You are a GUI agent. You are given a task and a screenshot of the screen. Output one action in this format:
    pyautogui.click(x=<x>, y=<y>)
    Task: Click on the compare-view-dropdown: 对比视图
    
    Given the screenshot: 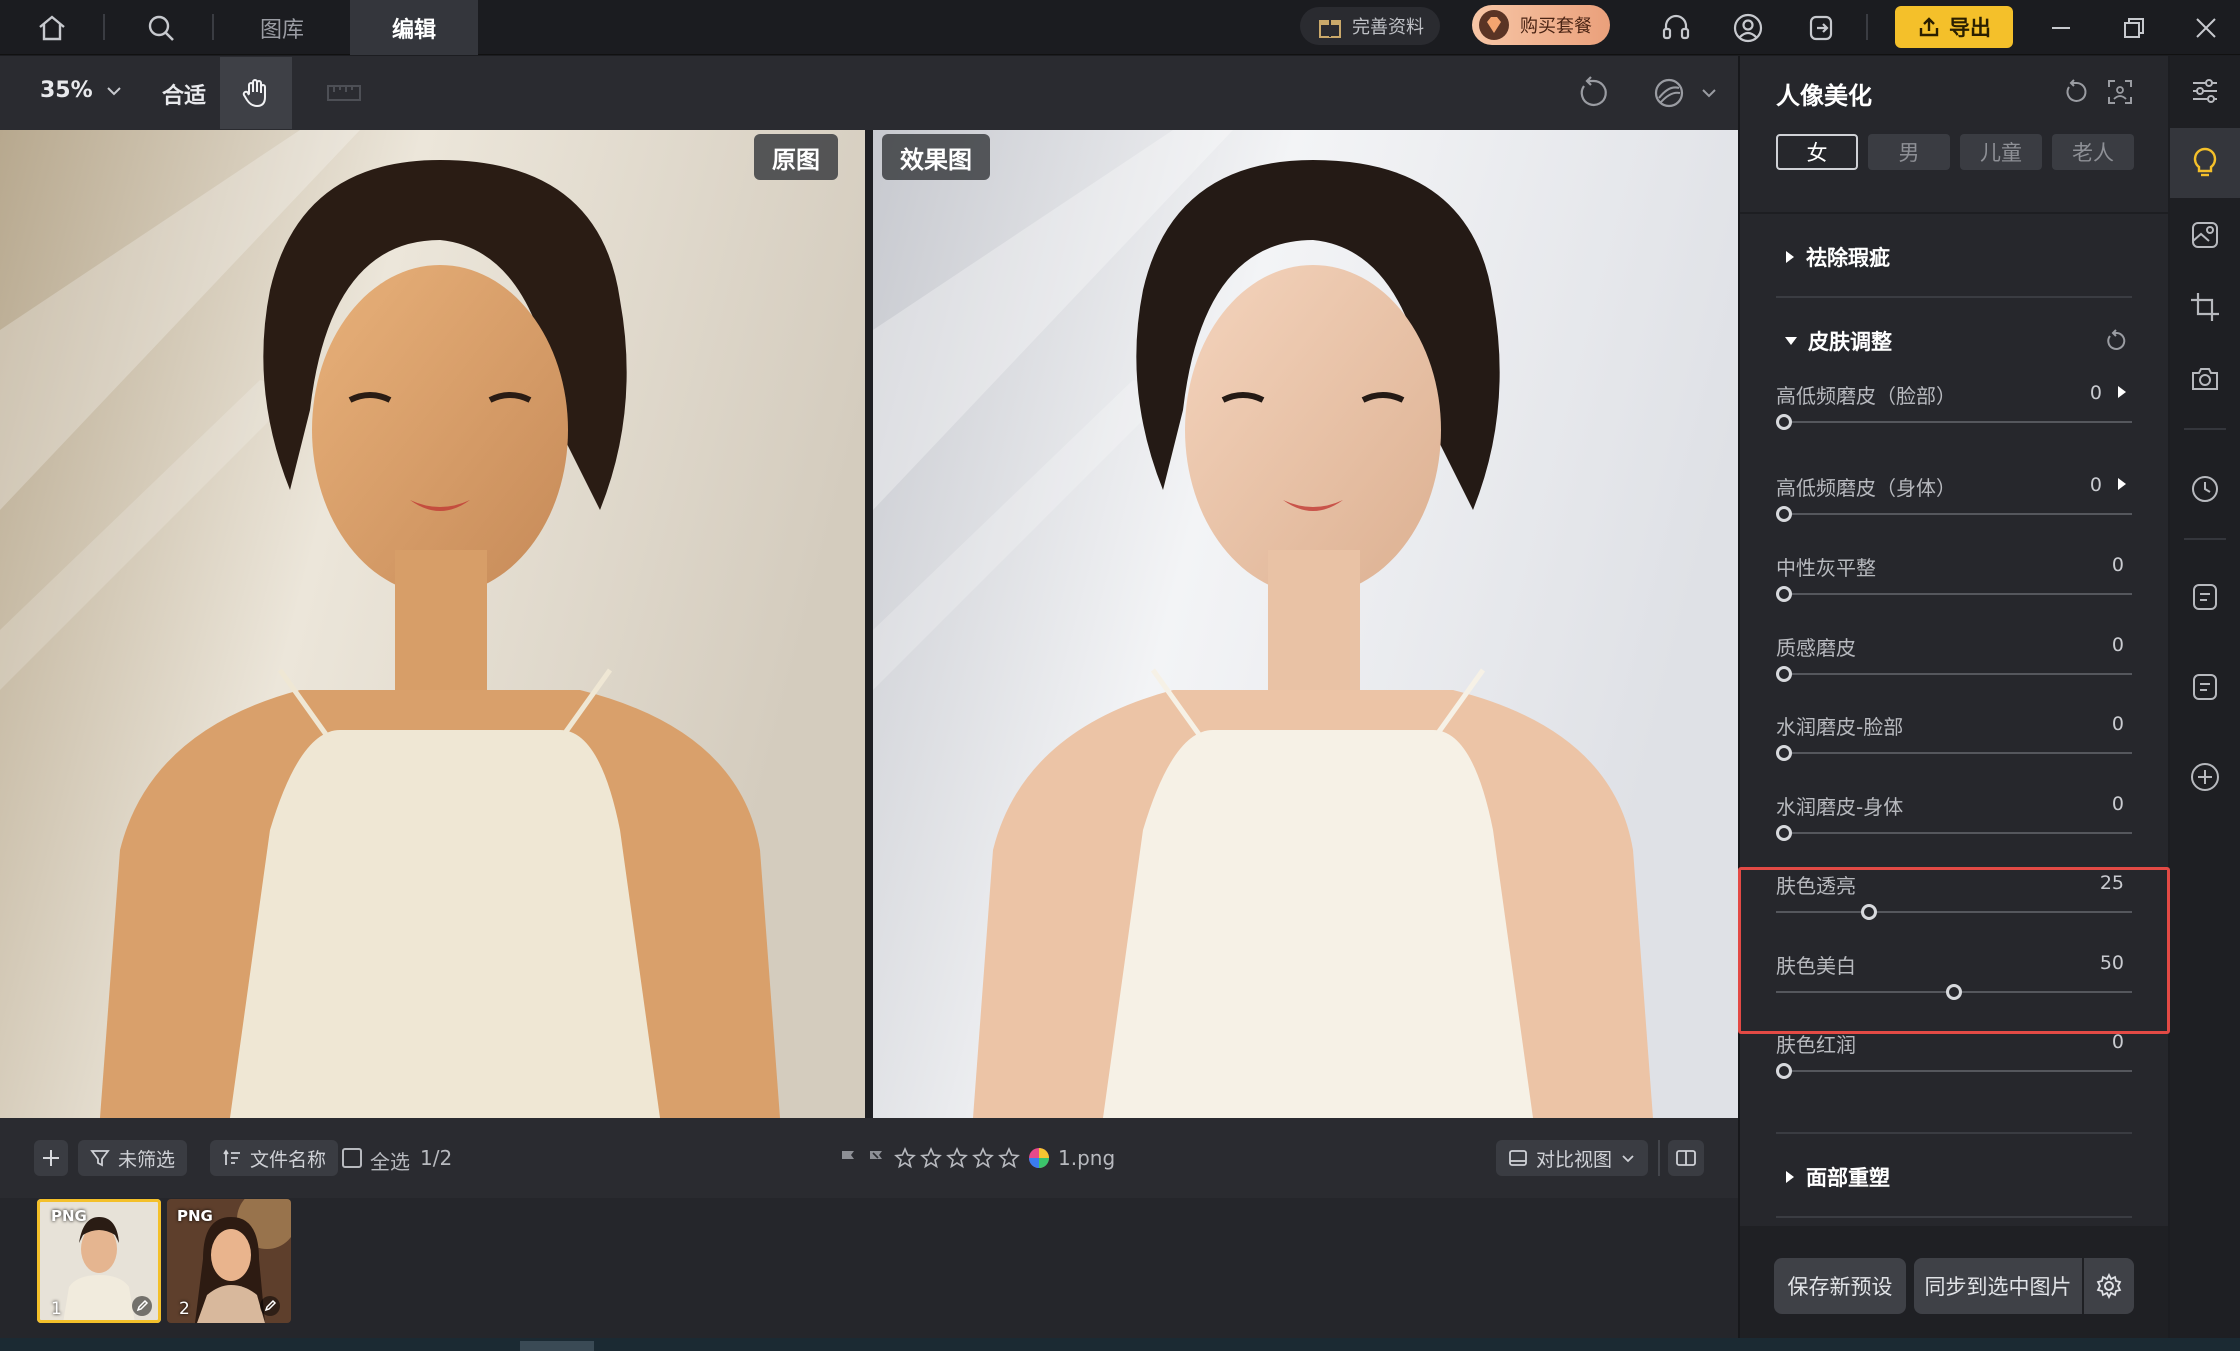 What is the action you would take?
    pyautogui.click(x=1572, y=1158)
    